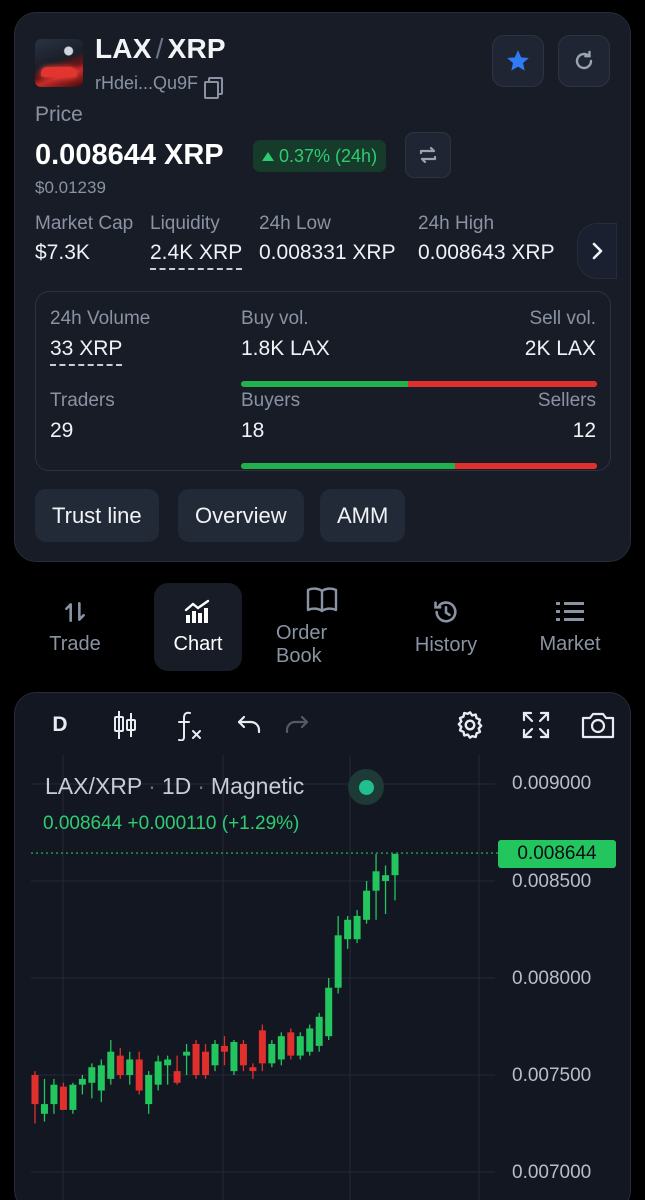 This screenshot has height=1200, width=645. Describe the element at coordinates (562, 318) in the screenshot. I see `sell-vol-label: Sell vol.` at that location.